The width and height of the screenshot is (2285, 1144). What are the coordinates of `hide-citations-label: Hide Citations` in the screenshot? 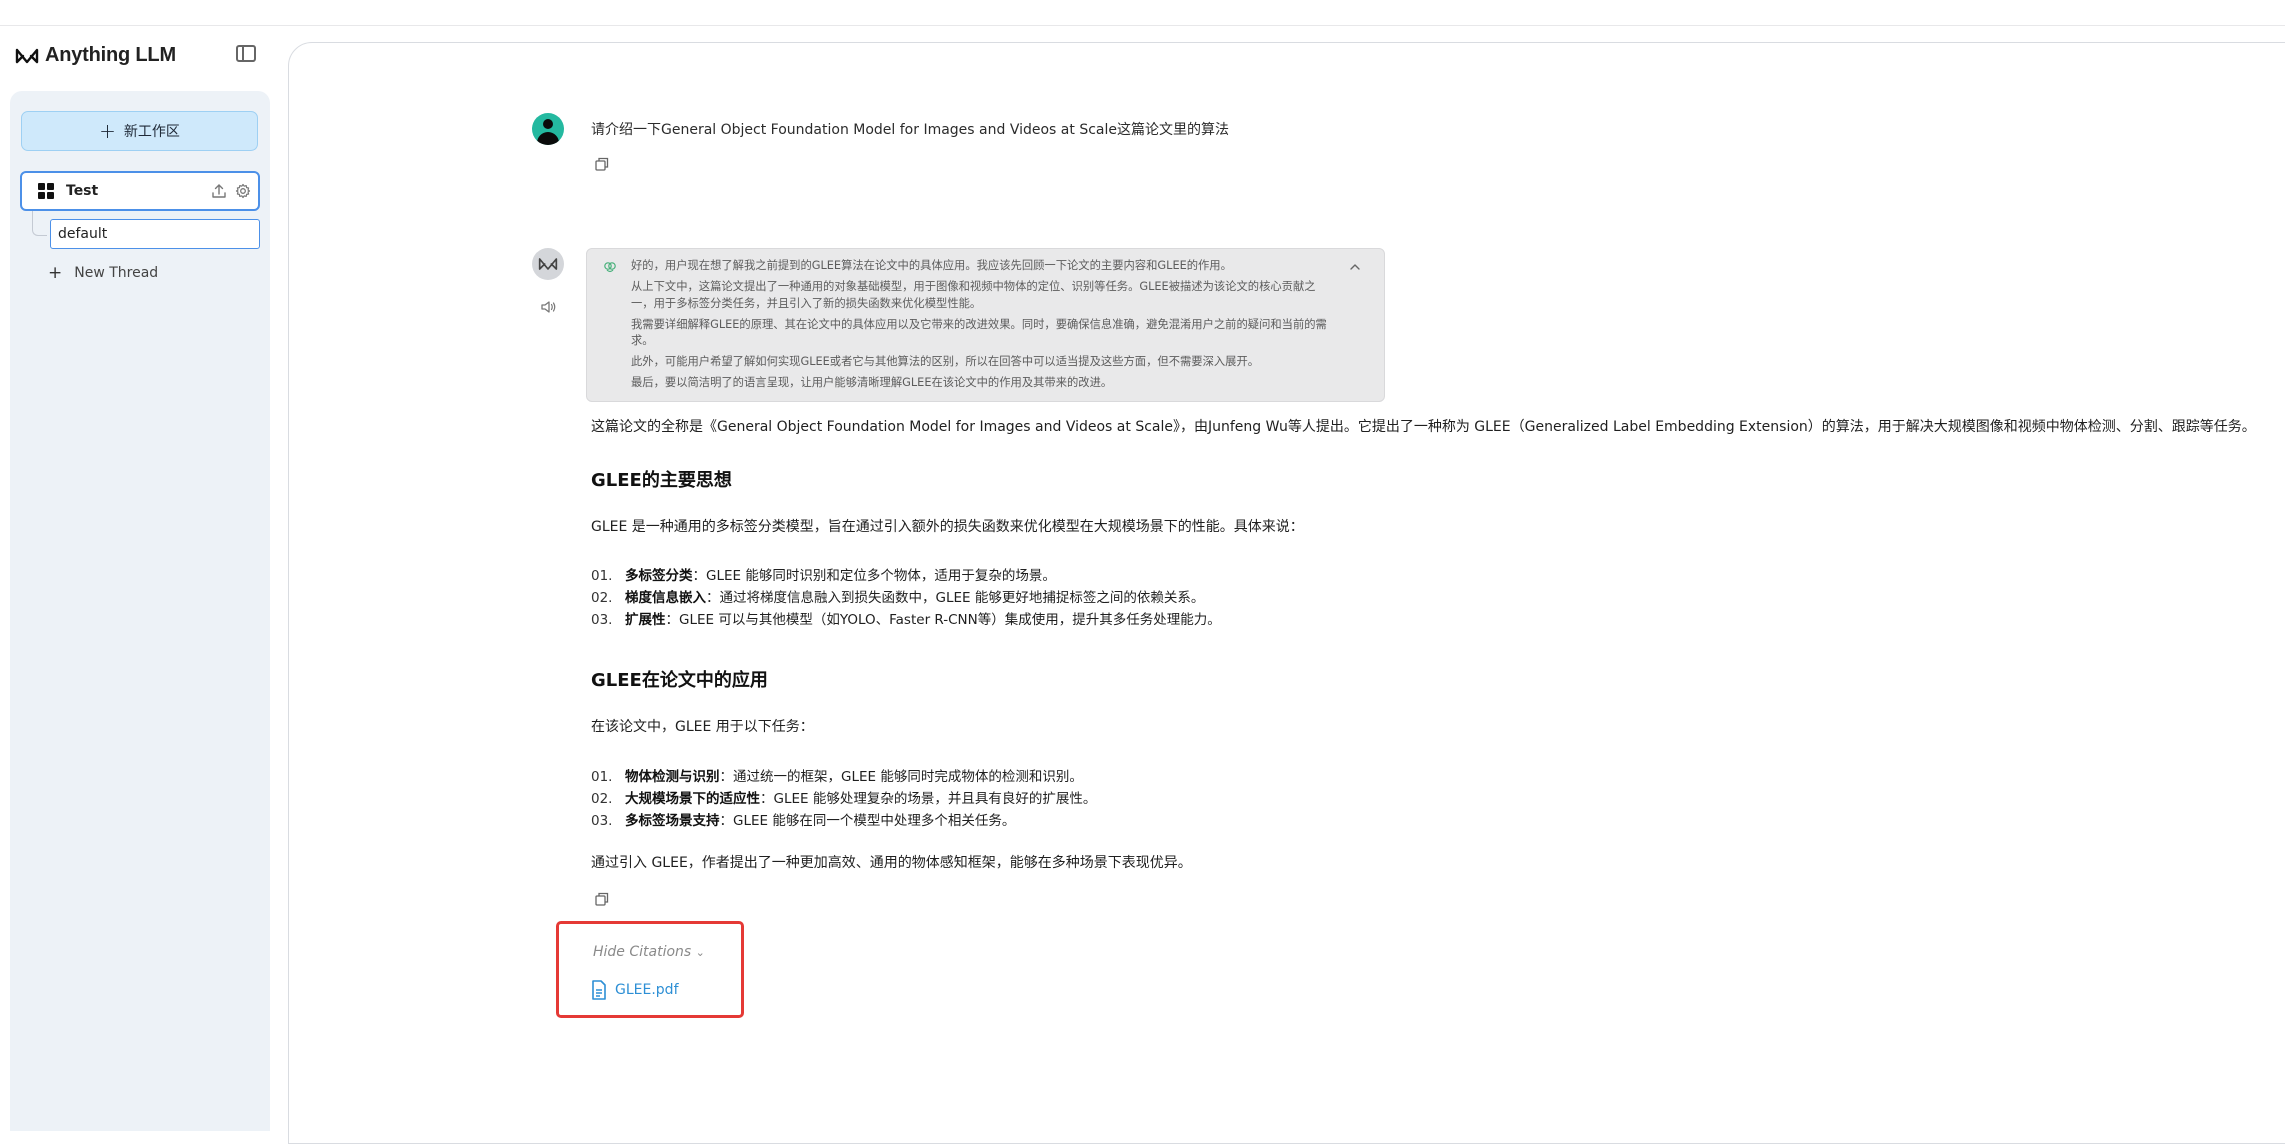 It's located at (642, 952).